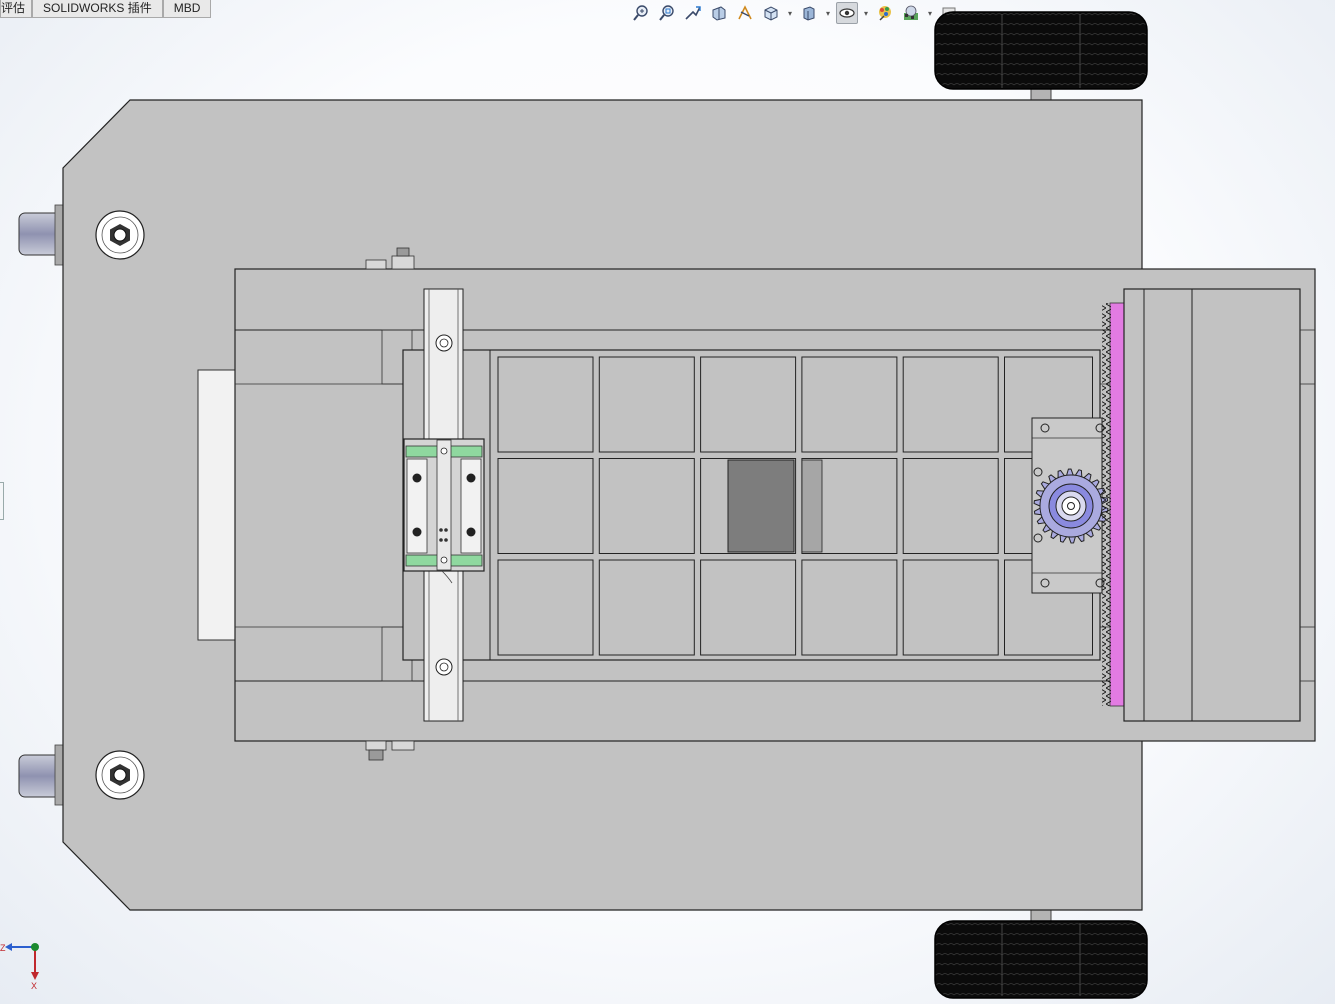 The height and width of the screenshot is (1004, 1335). I want to click on triad-x-label: X, so click(34, 986).